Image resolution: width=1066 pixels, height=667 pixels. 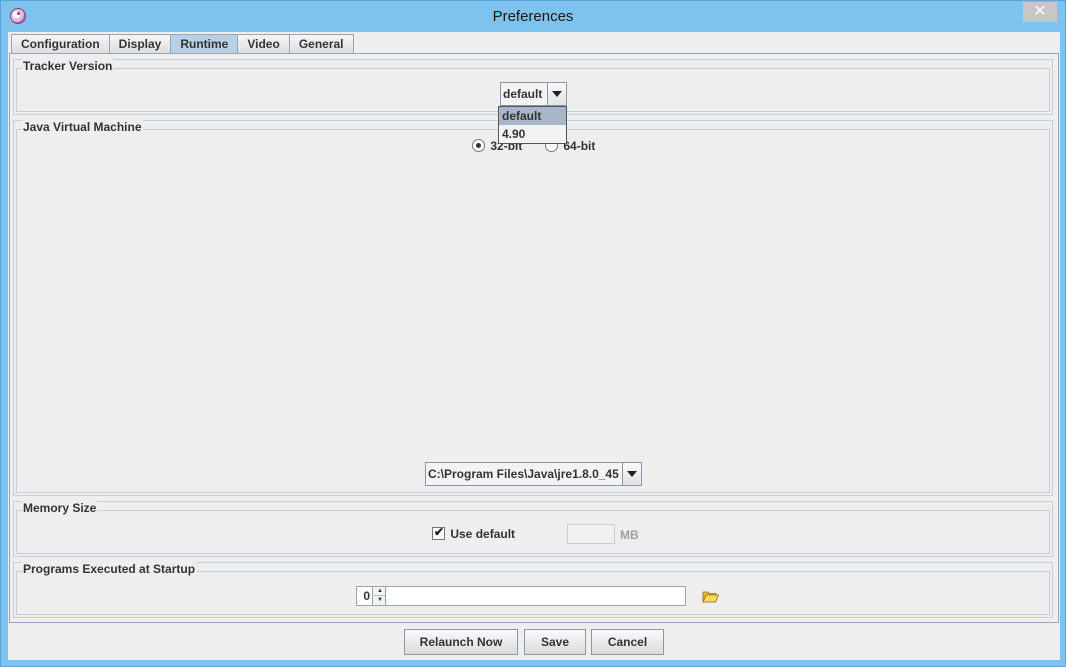 I want to click on radio-icon, so click(x=478, y=146).